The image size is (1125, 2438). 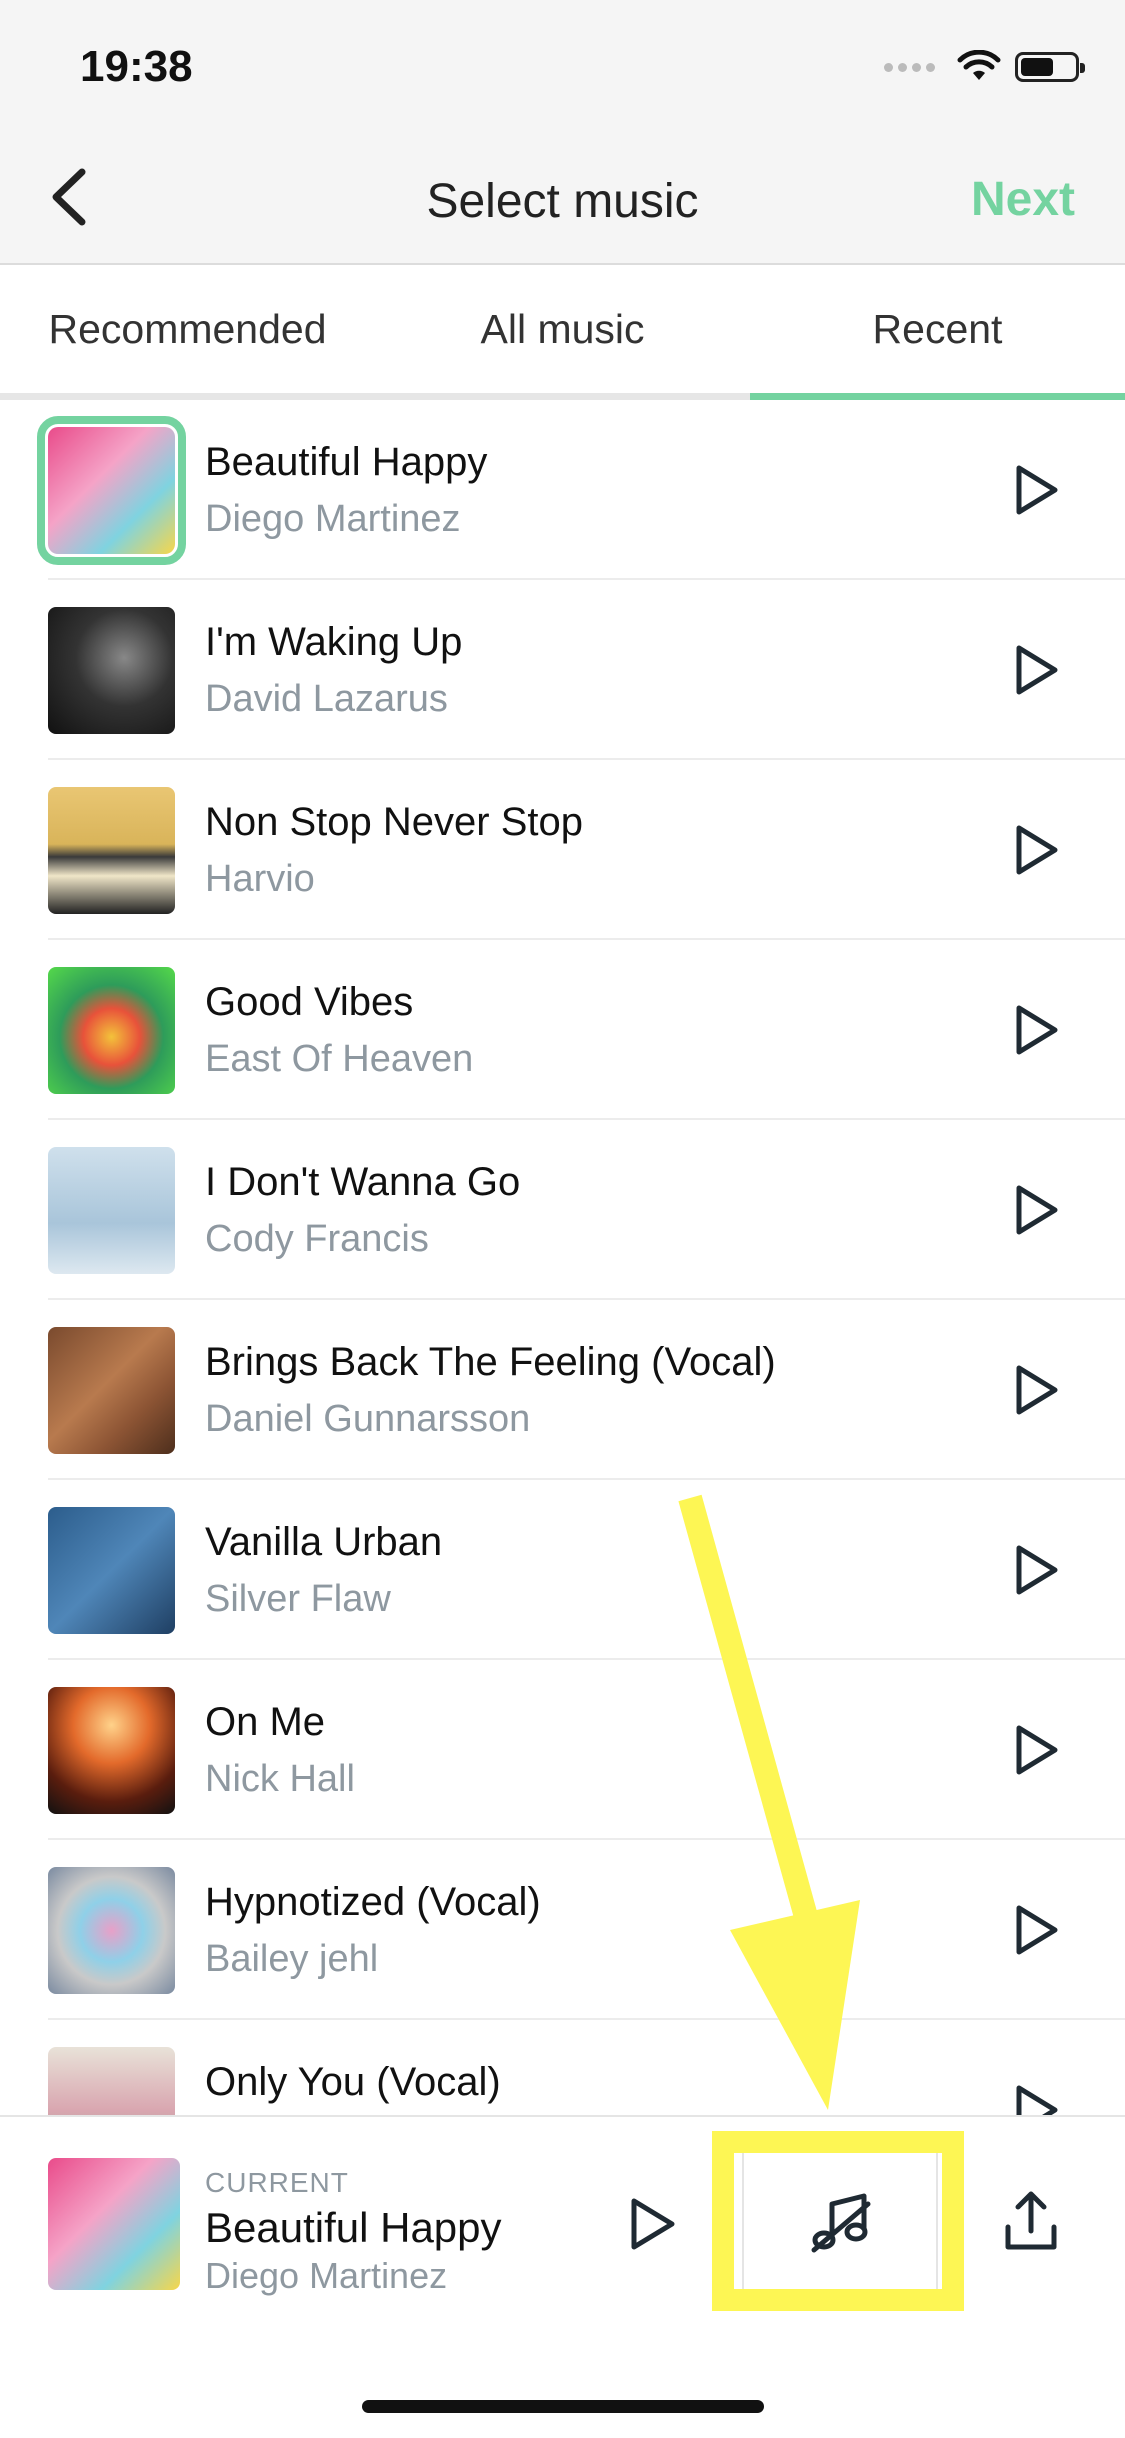 I want to click on song-row: I Don't Wanna Go Cody Francis, so click(x=562, y=1210).